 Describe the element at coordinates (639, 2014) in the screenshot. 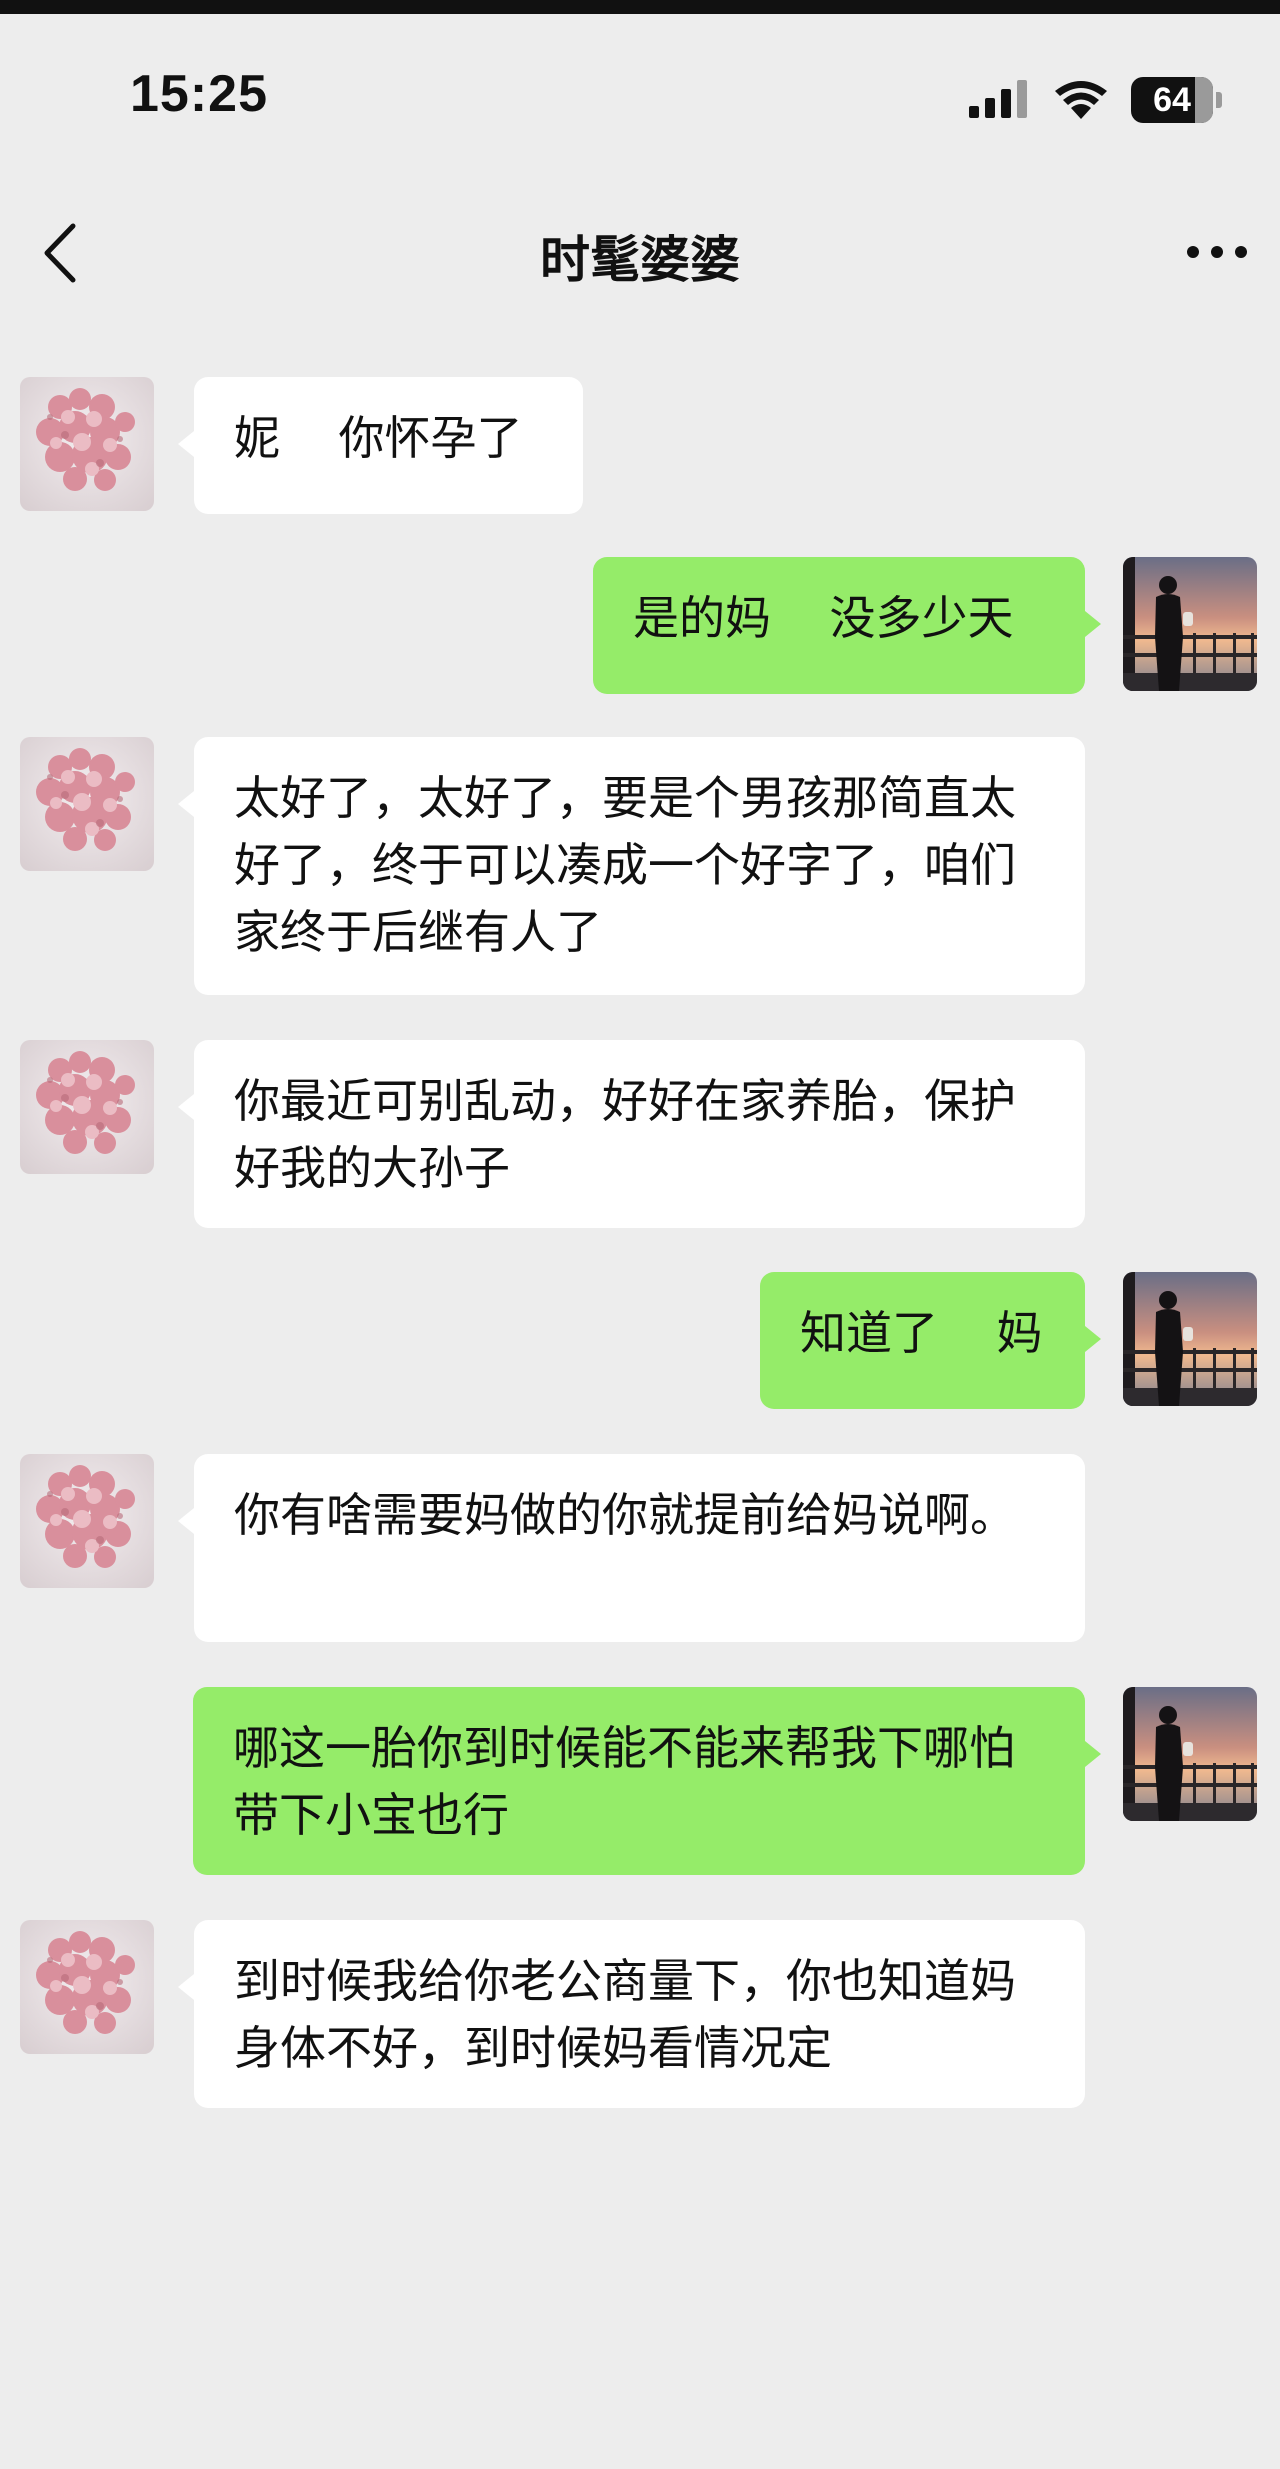

I see `message-bubble-incoming: 到时候我给你老公商量下，你也知道妈身体不好，到时候妈看情况定` at that location.